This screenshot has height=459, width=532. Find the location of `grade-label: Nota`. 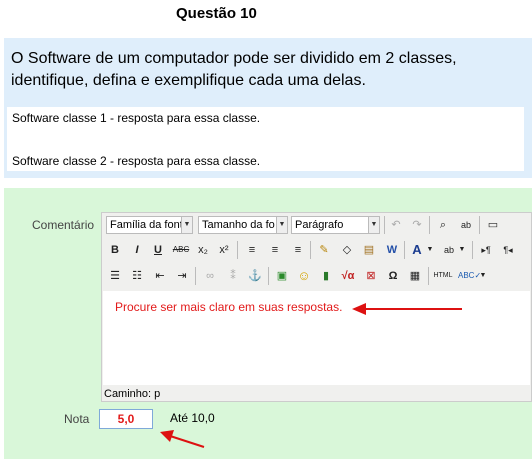

grade-label: Nota is located at coordinates (77, 419).